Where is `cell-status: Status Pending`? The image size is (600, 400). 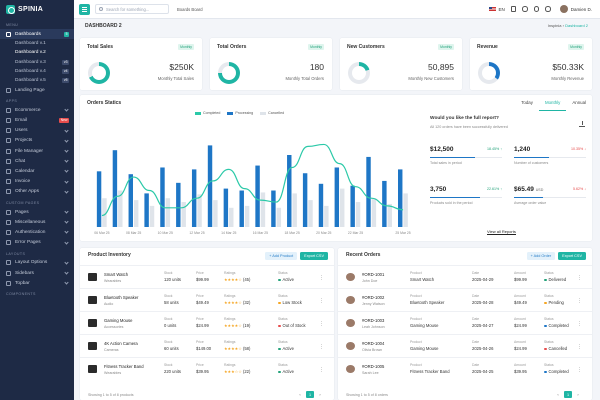 cell-status: Status Pending is located at coordinates (554, 299).